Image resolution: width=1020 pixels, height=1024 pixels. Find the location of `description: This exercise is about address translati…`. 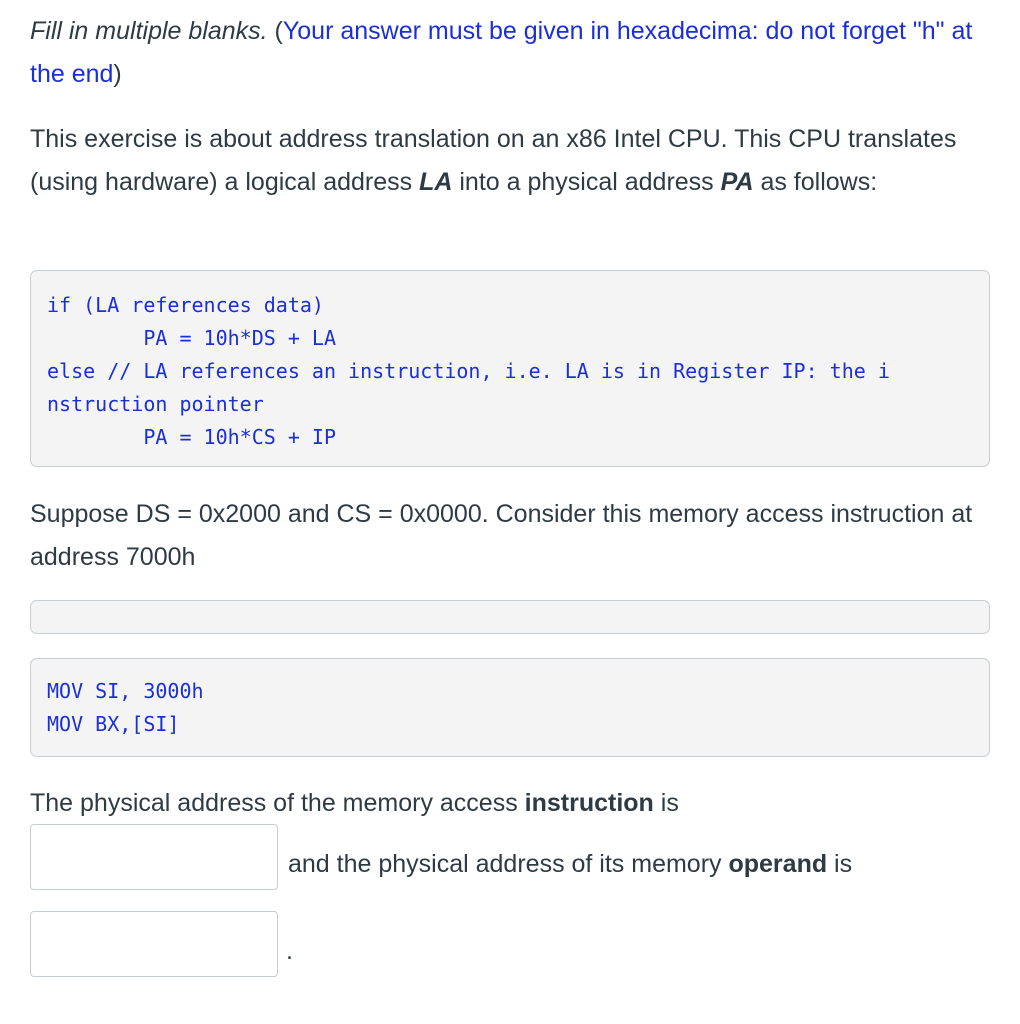

description: This exercise is about address translati… is located at coordinates (510, 161).